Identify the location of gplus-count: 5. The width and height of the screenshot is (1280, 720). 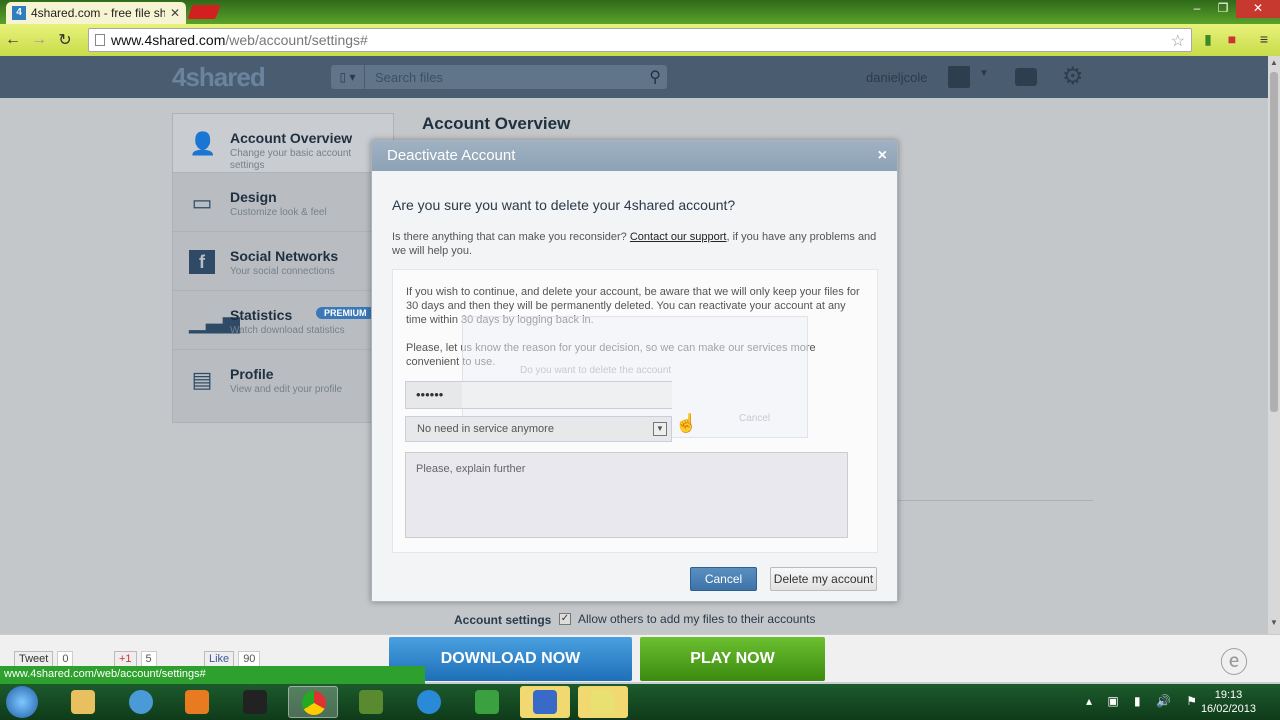
(148, 659).